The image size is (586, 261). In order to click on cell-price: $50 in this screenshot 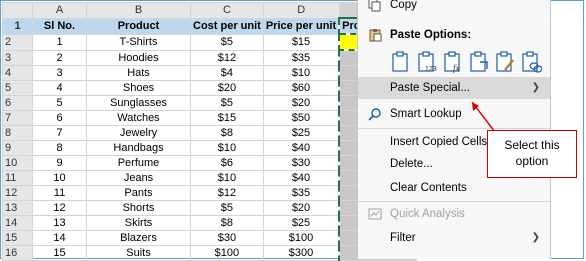, I will do `click(301, 117)`.